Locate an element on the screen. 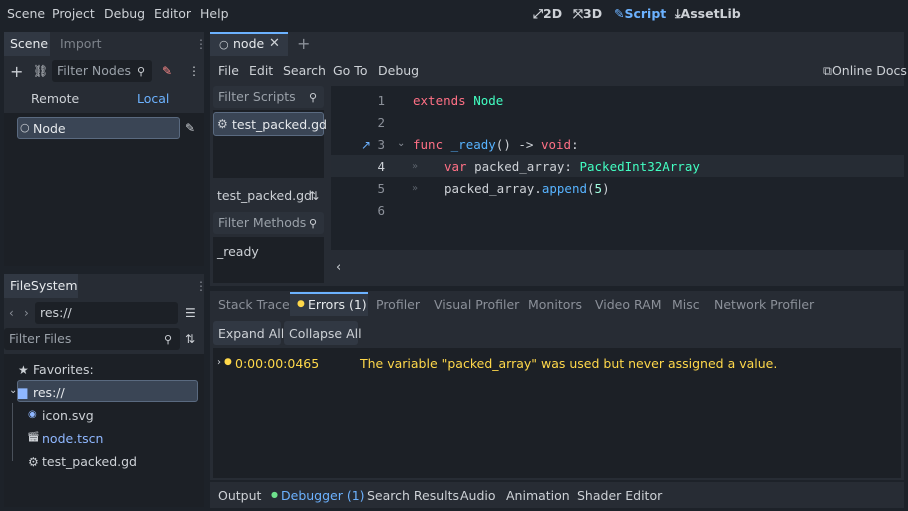  line-number: 2 is located at coordinates (381, 122).